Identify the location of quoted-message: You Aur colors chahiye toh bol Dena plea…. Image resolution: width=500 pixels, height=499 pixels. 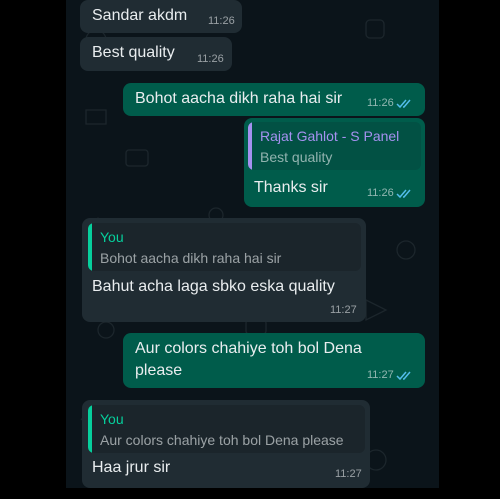
(226, 429).